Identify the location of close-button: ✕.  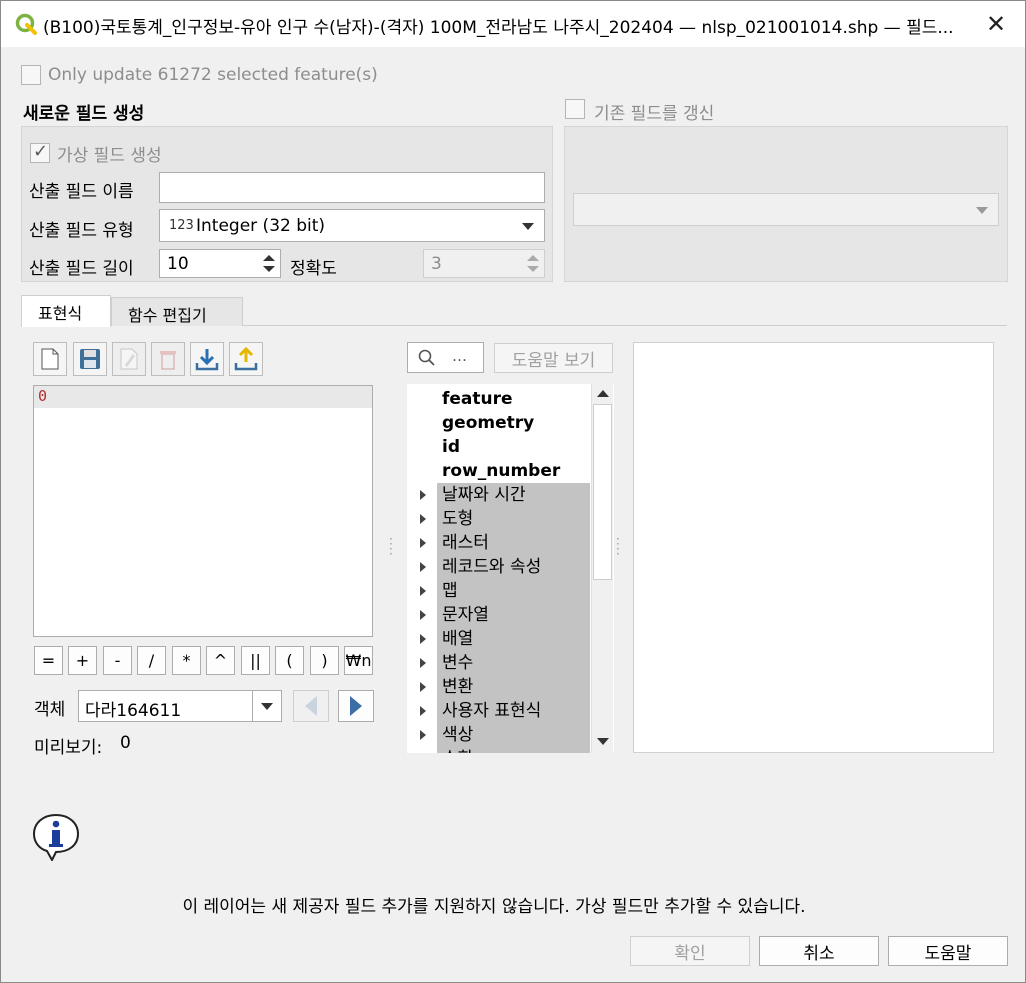
(996, 24).